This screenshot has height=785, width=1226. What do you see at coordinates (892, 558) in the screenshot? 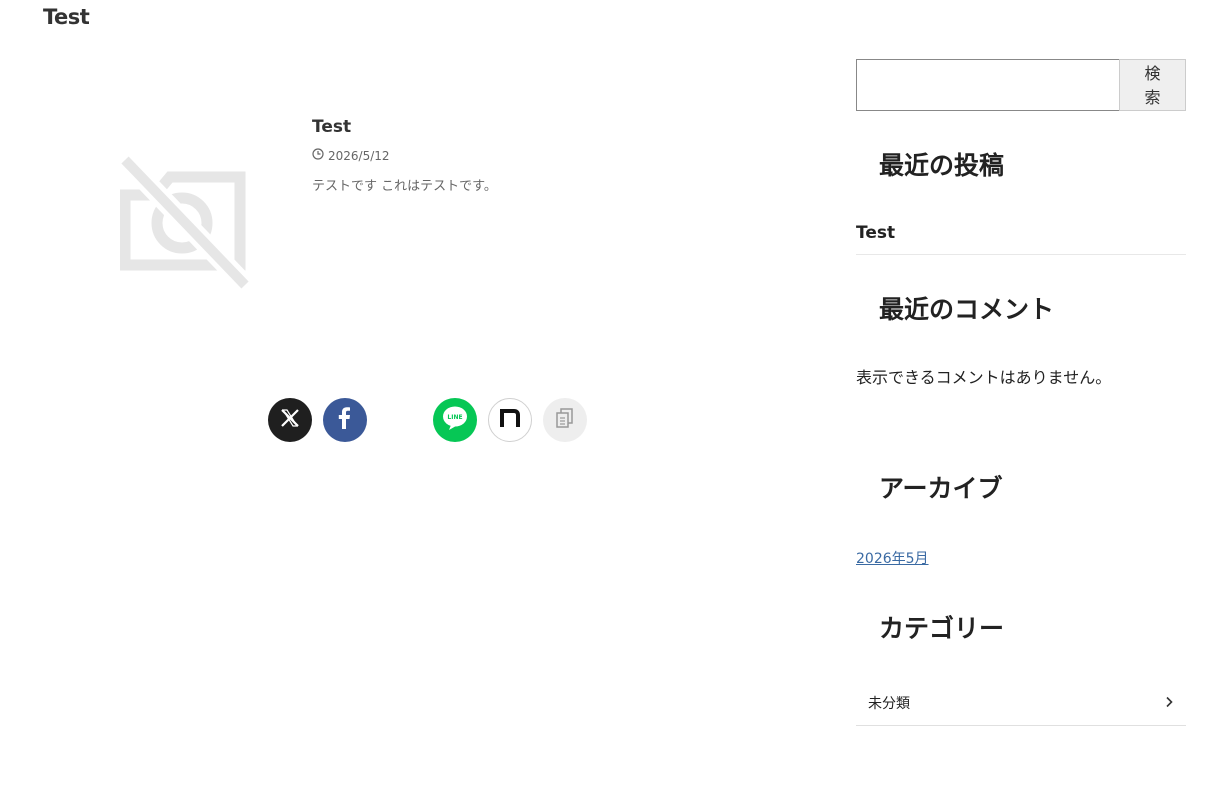
I see `archive-item: 2026年5月` at bounding box center [892, 558].